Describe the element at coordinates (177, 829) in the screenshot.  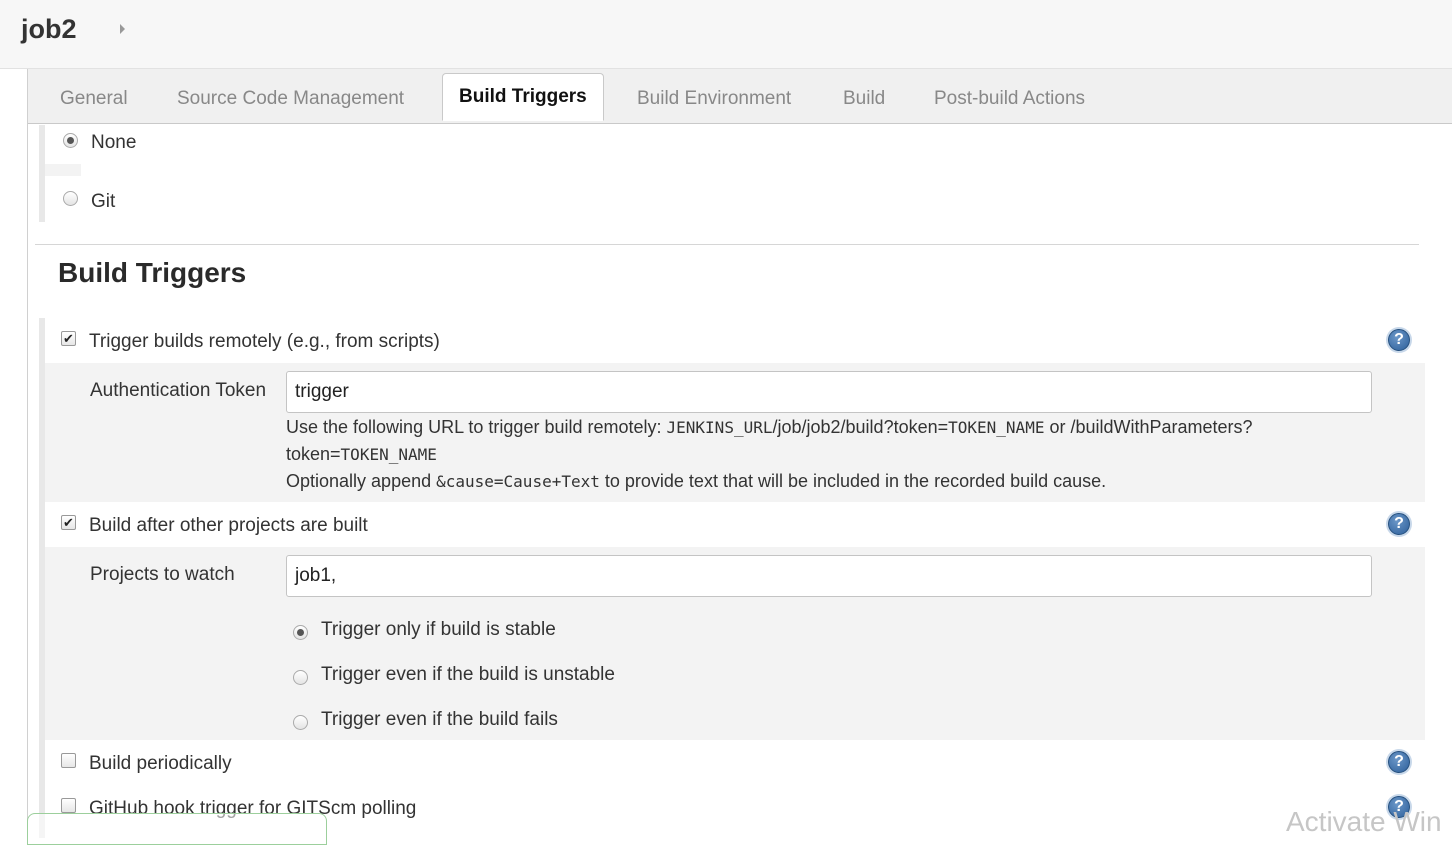
I see `bottom-floating-tab` at that location.